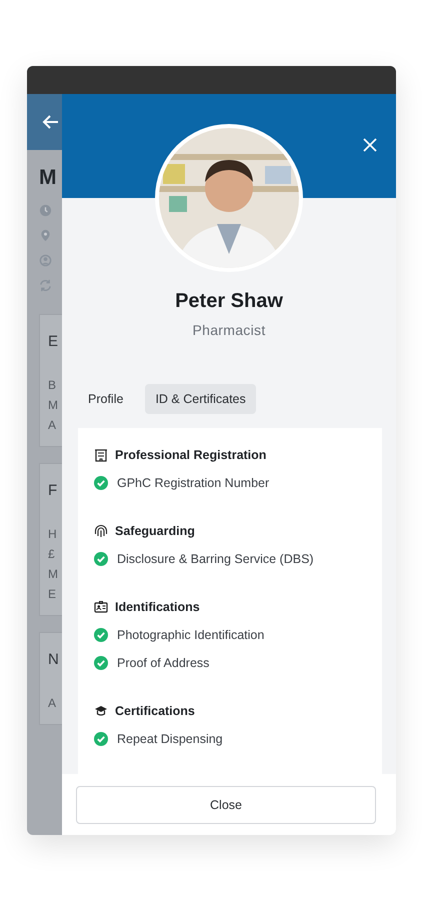 This screenshot has height=900, width=422. Describe the element at coordinates (229, 330) in the screenshot. I see `profile-role: Pharmacist` at that location.